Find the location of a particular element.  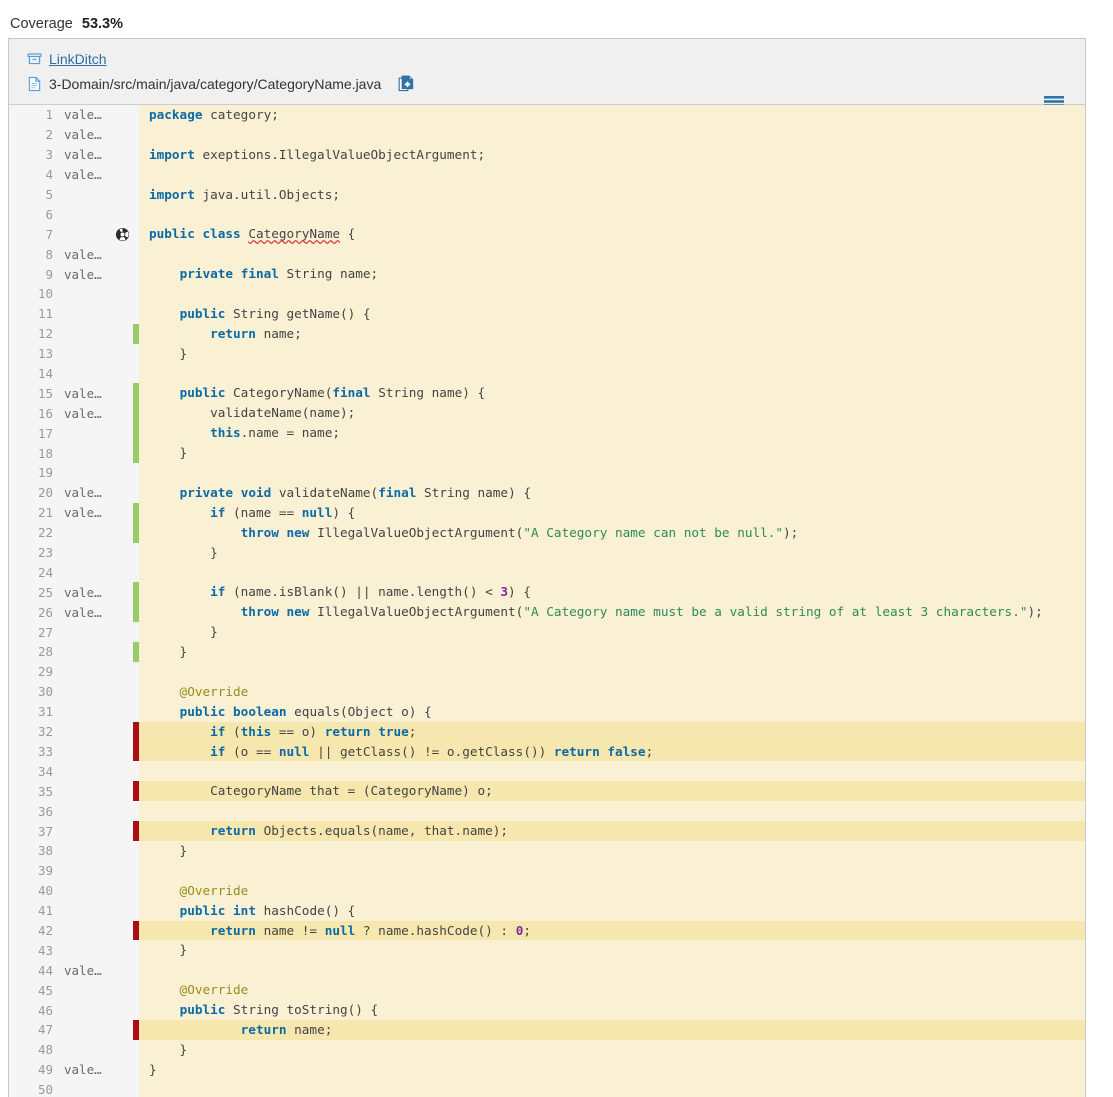

code-token: IllegalValueObjectArgument( is located at coordinates (416, 532).